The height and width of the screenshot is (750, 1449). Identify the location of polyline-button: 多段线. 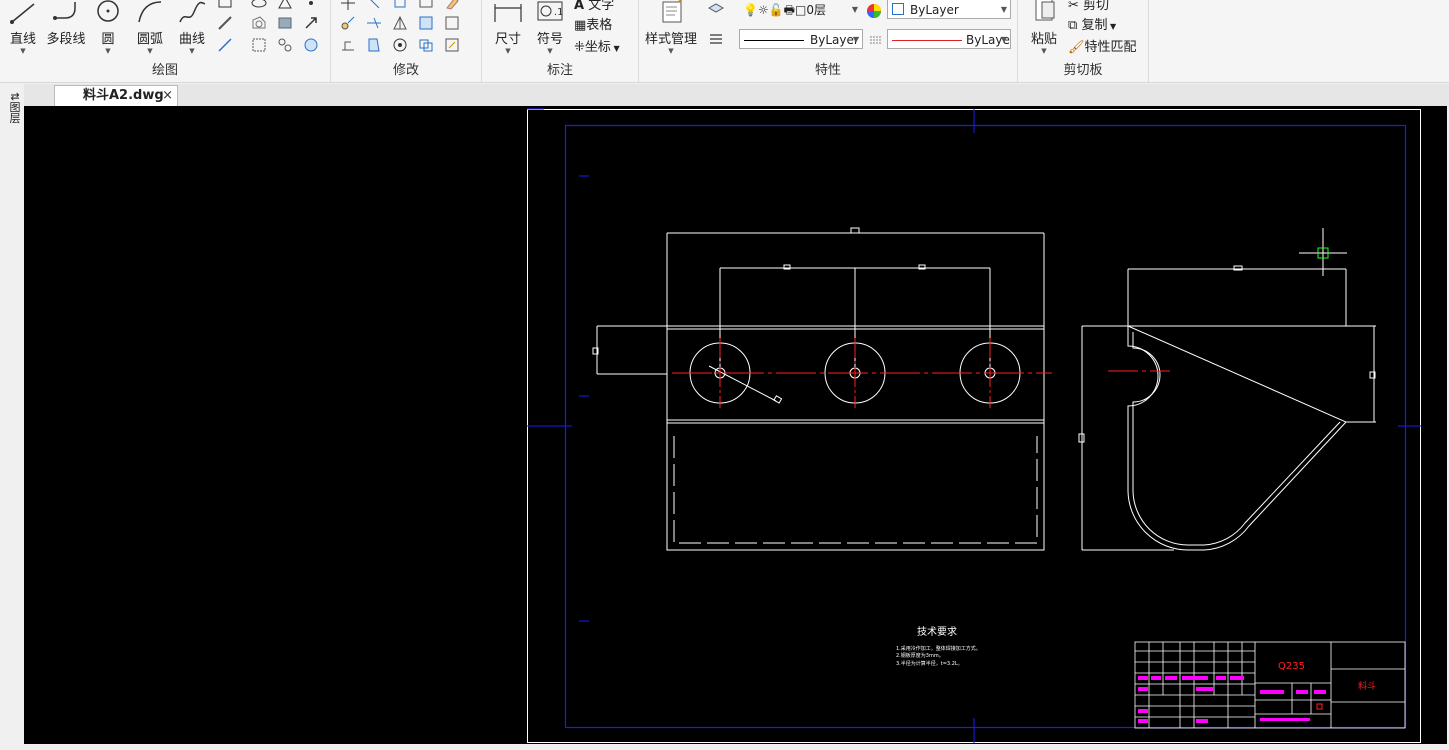
(66, 23).